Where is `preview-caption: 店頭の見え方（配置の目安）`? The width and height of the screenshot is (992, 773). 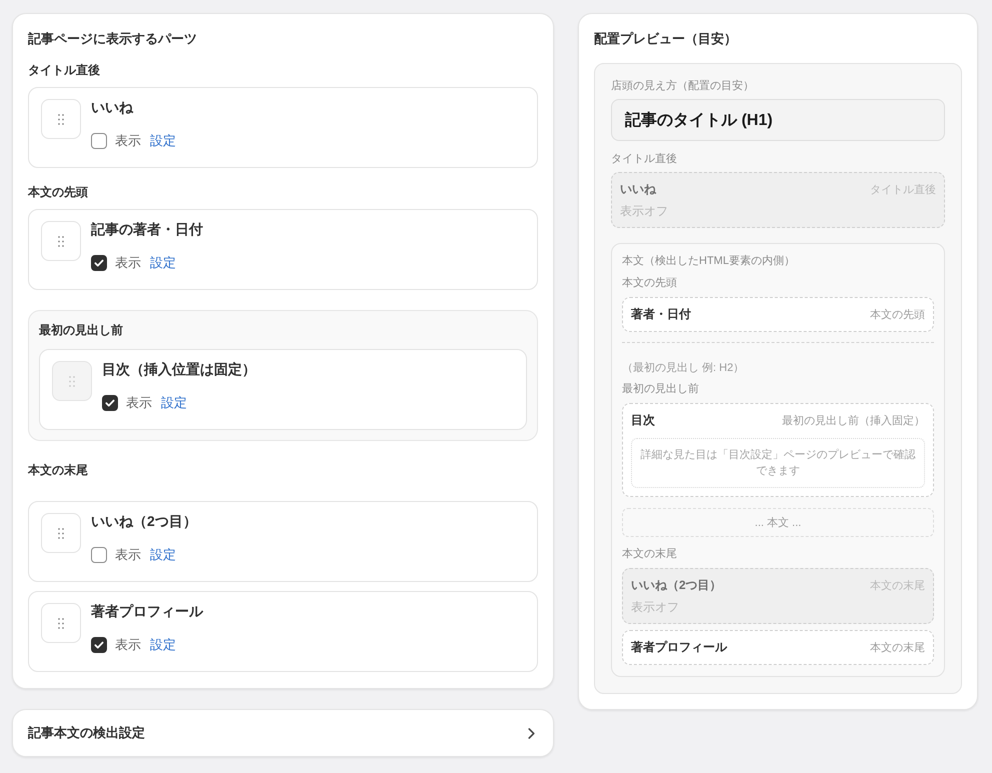
preview-caption: 店頭の見え方（配置の目安） is located at coordinates (683, 86).